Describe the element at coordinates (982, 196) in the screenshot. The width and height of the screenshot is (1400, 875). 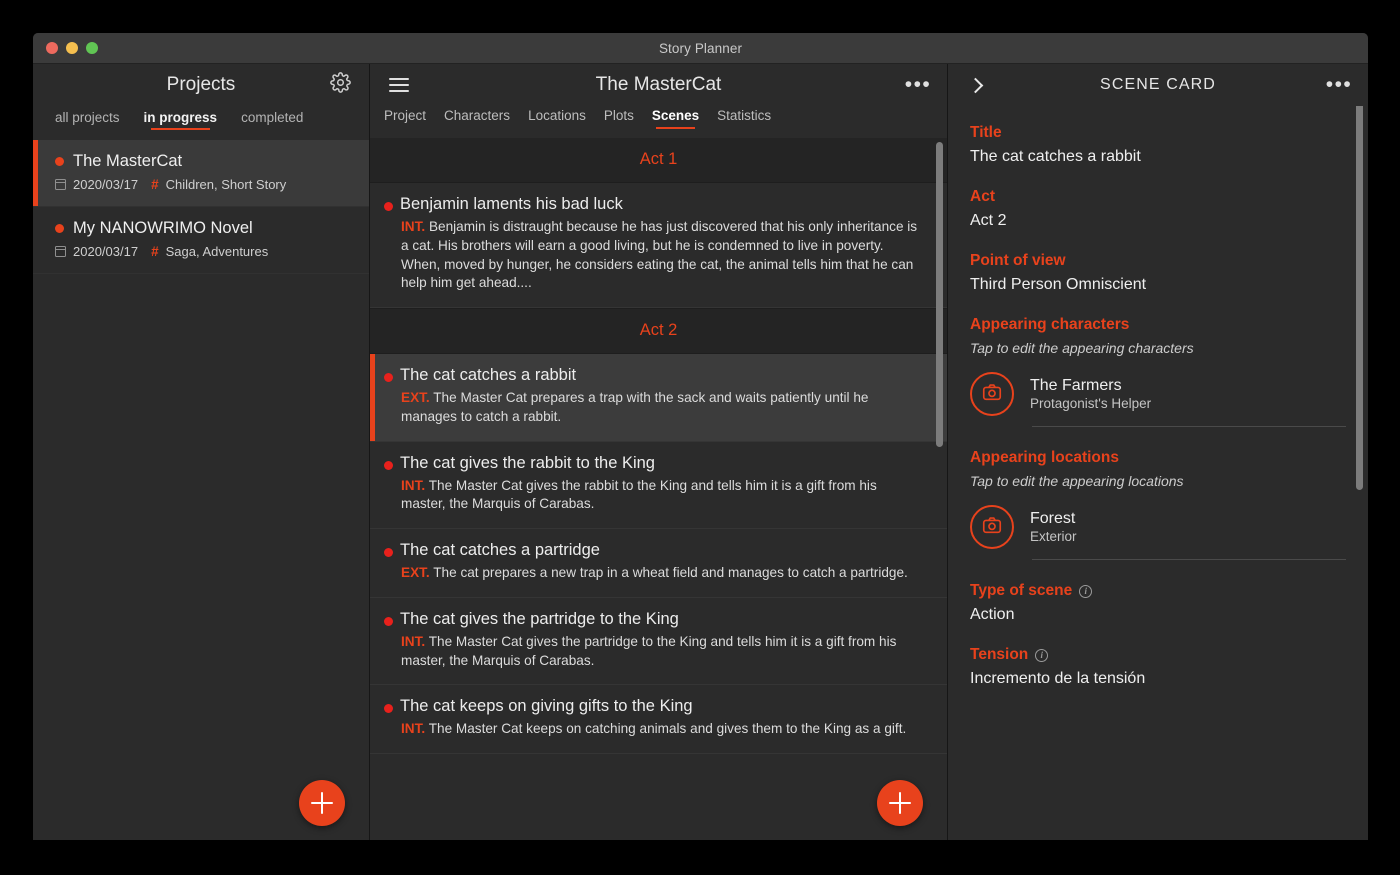
I see `field-act-label: Act` at that location.